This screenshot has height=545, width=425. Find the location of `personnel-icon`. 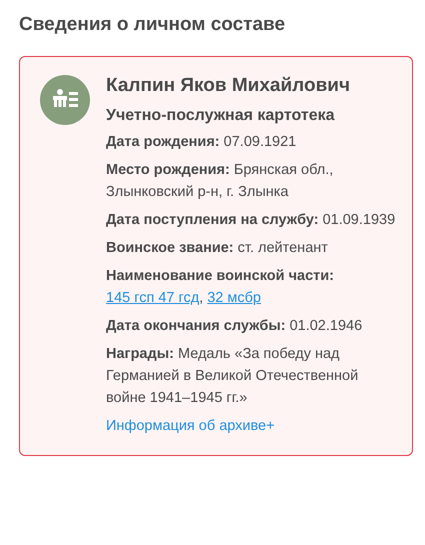

personnel-icon is located at coordinates (65, 100).